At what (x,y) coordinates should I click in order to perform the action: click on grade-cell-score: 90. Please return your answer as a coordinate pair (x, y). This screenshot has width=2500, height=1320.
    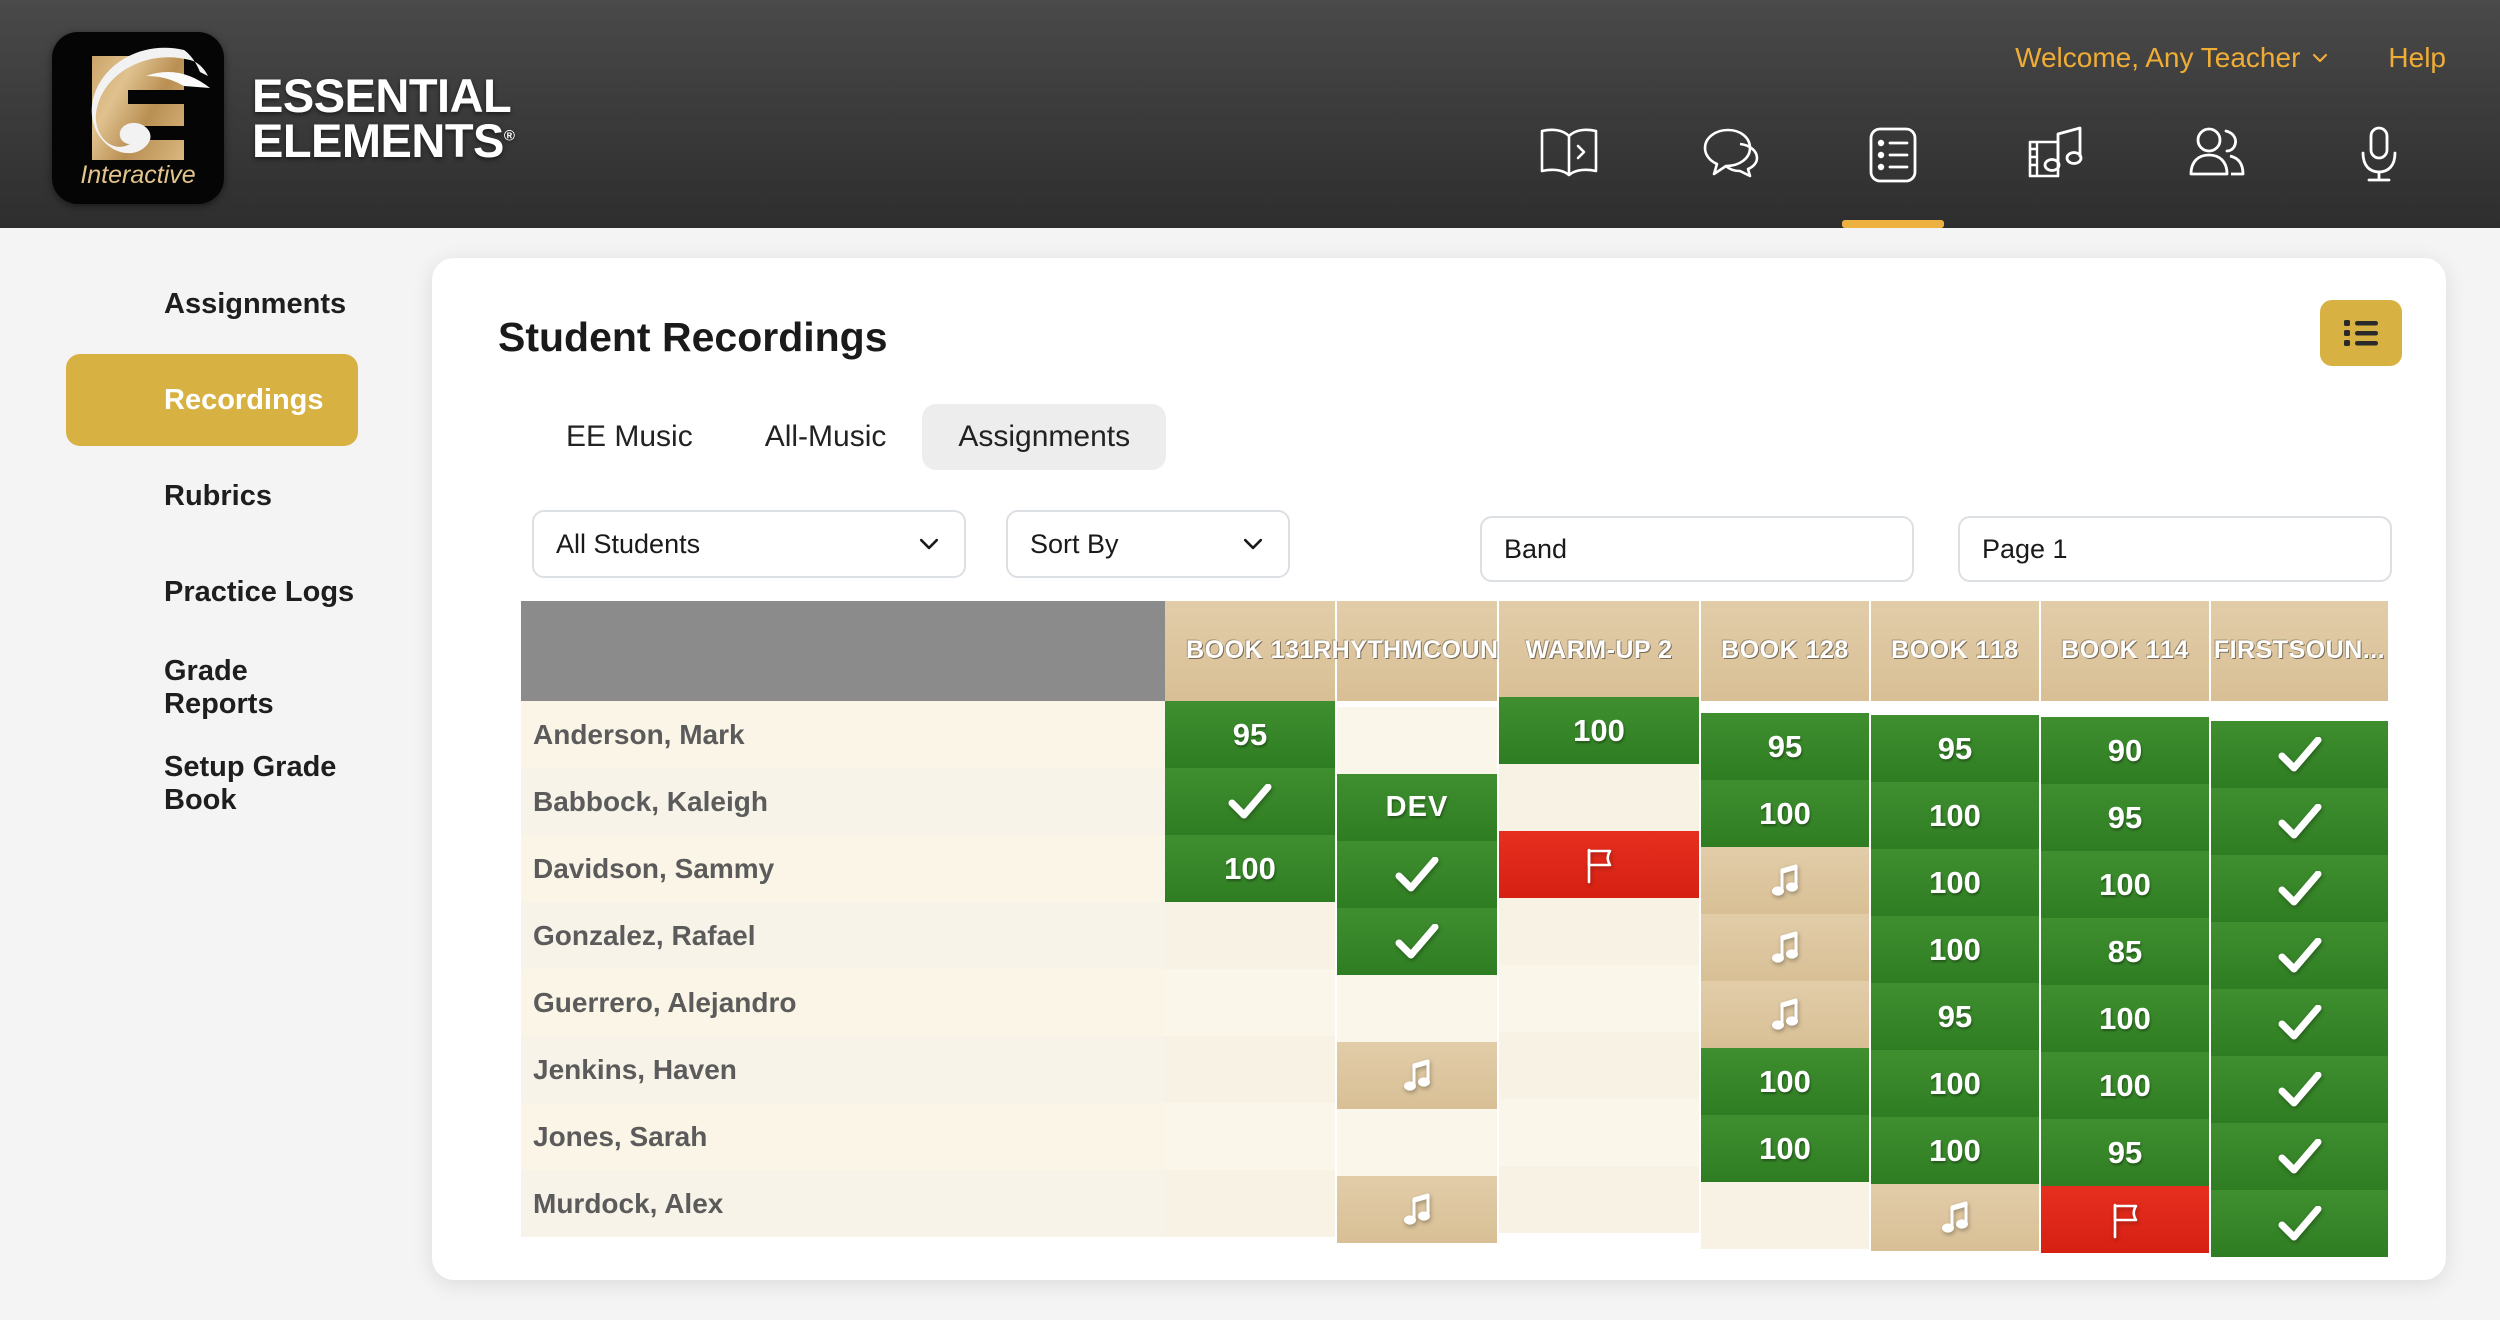
    Looking at the image, I should click on (2126, 750).